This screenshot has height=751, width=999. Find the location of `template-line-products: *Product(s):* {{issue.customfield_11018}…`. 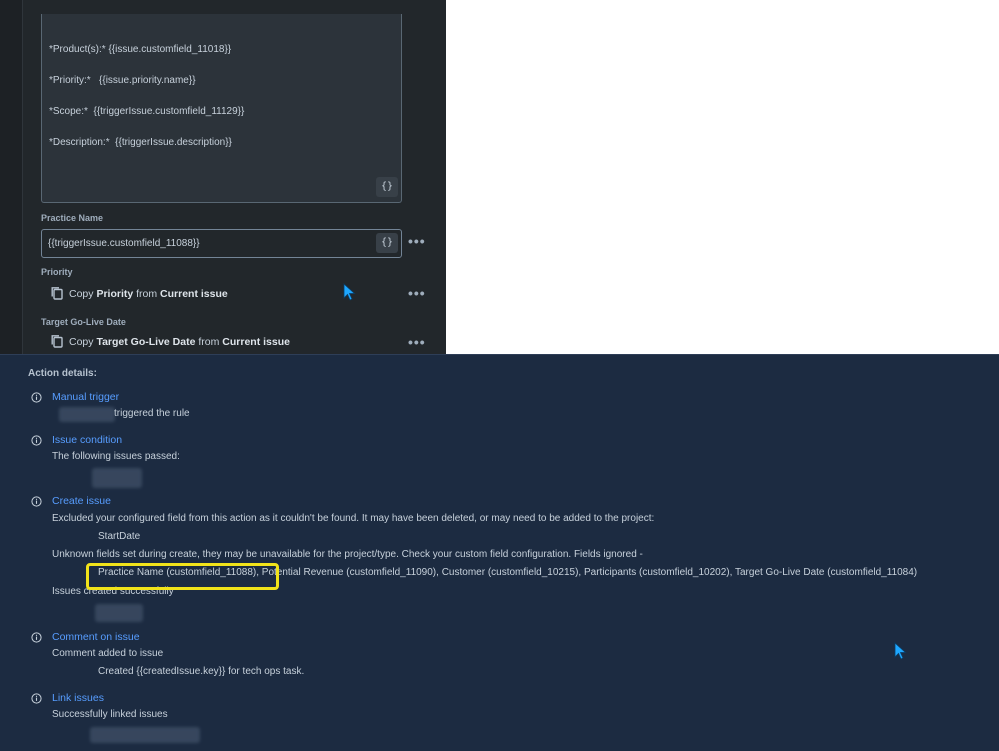

template-line-products: *Product(s):* {{issue.customfield_11018}… is located at coordinates (140, 49).